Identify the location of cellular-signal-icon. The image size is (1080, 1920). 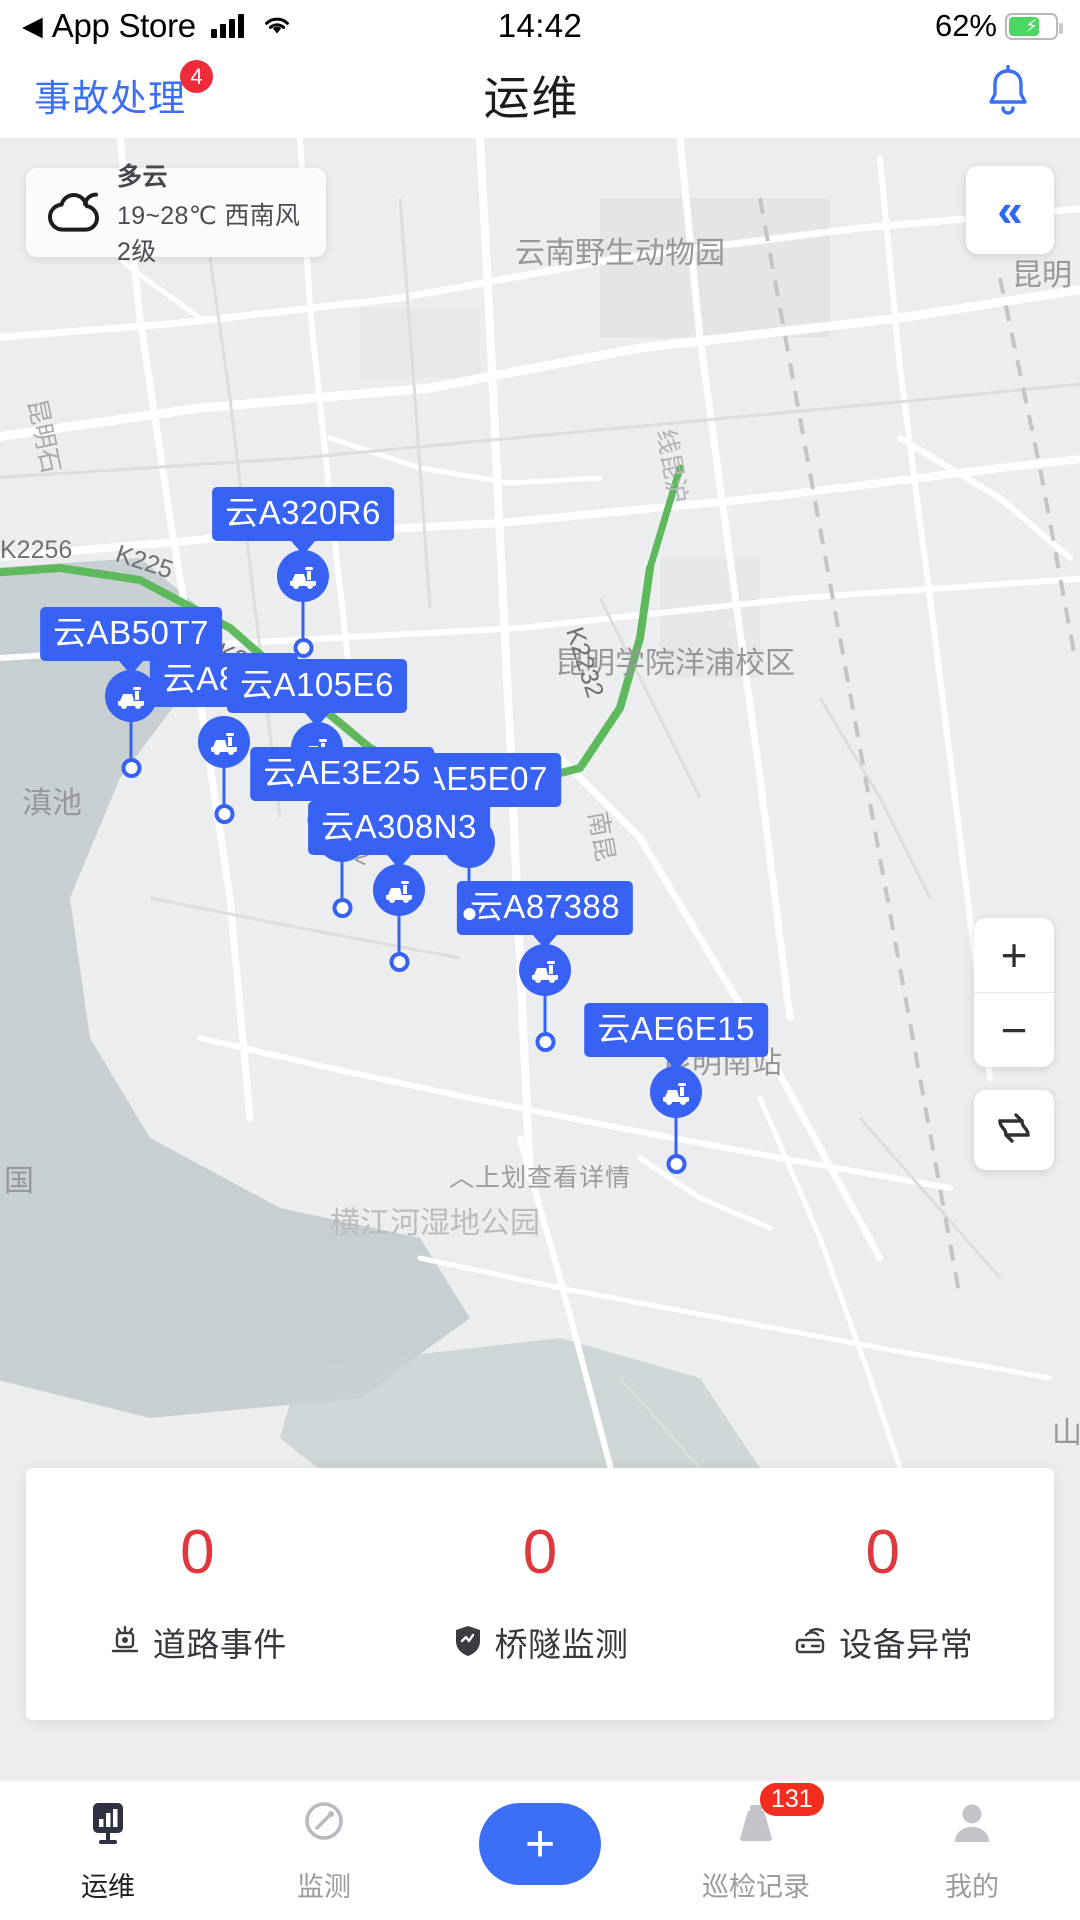
(227, 26).